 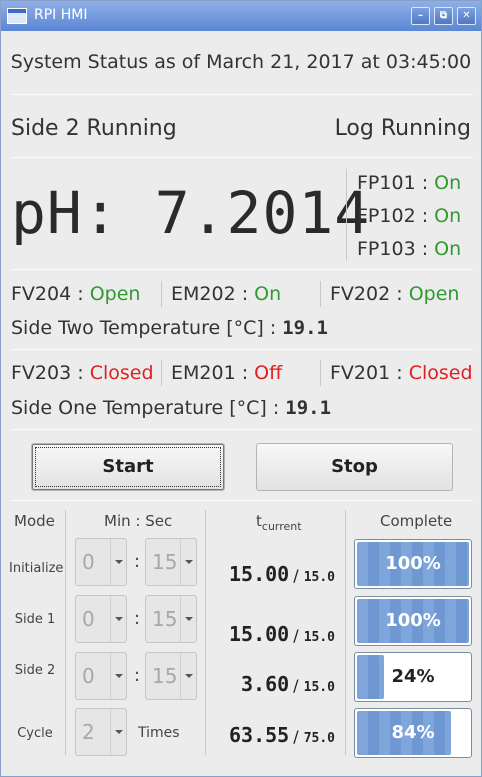 I want to click on valve-name: FV202 :, so click(x=366, y=294).